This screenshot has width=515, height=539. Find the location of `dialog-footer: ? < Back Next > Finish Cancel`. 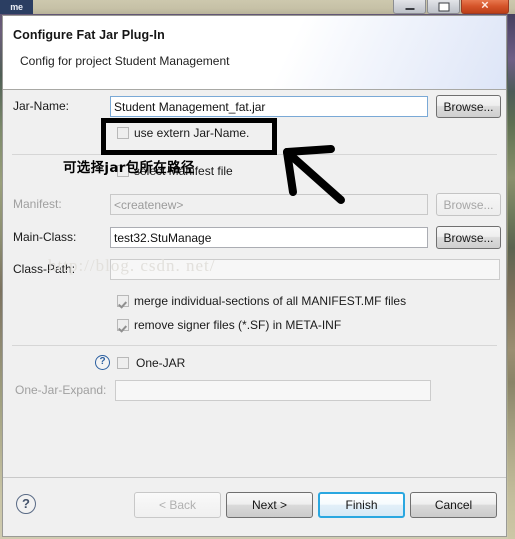

dialog-footer: ? < Back Next > Finish Cancel is located at coordinates (254, 506).